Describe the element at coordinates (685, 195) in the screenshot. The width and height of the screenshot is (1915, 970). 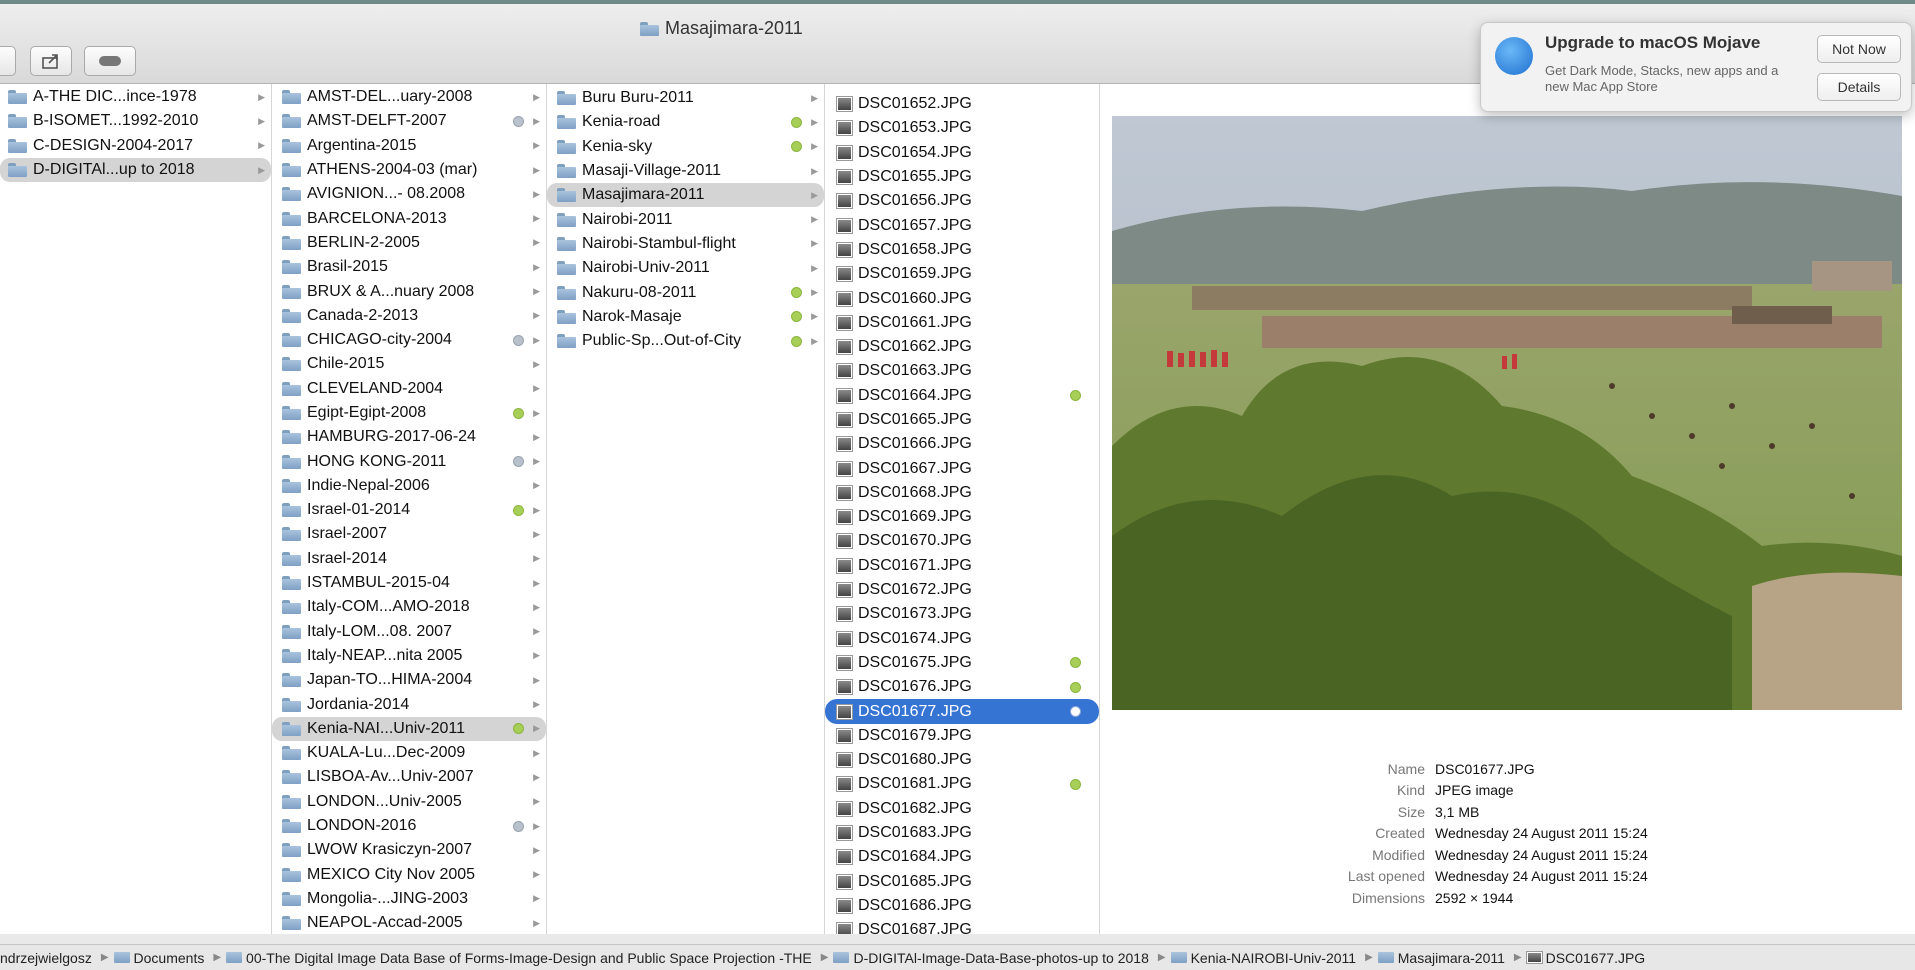
I see `folder-item: Masajimara-2011 ▶` at that location.